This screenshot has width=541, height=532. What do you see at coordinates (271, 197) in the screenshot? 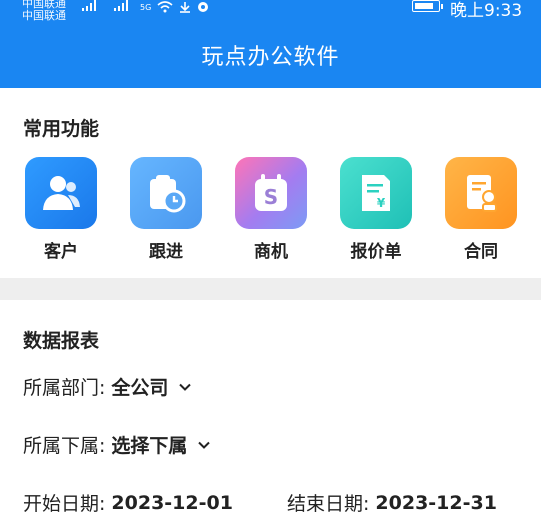
I see `svg-text: S` at bounding box center [271, 197].